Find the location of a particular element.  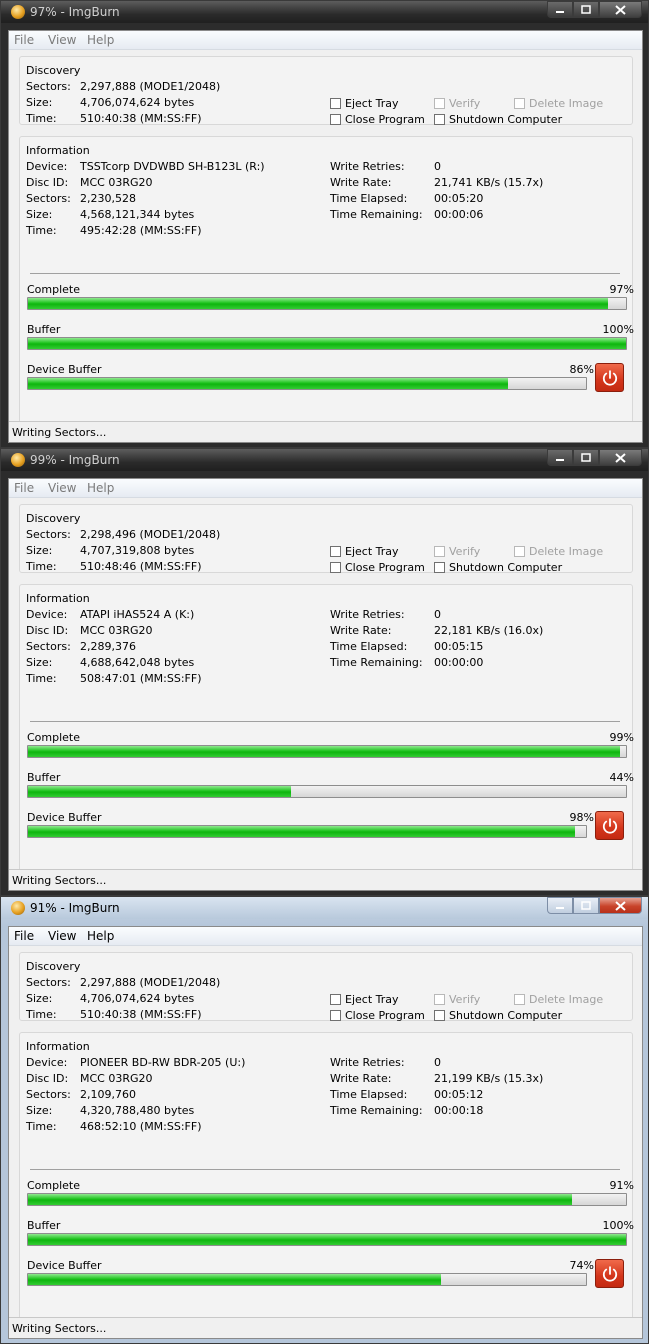

close-program-label: Close Program is located at coordinates (385, 1015).